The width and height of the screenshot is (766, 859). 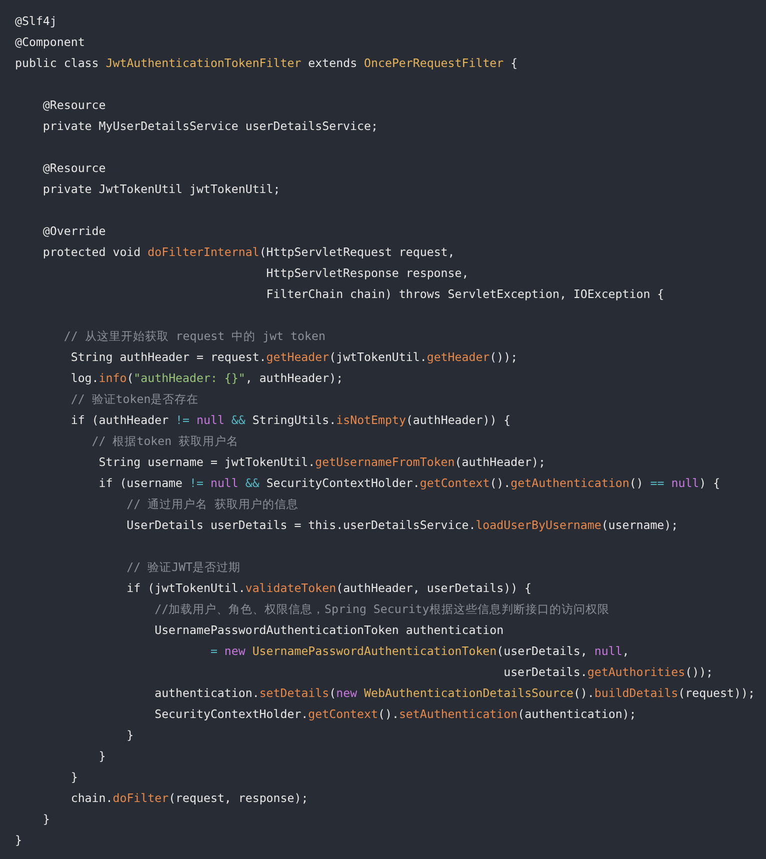 What do you see at coordinates (290, 420) in the screenshot?
I see `code-line: if (authHeader != null && StringUtils.isNotEmpty(authHeader)) {` at bounding box center [290, 420].